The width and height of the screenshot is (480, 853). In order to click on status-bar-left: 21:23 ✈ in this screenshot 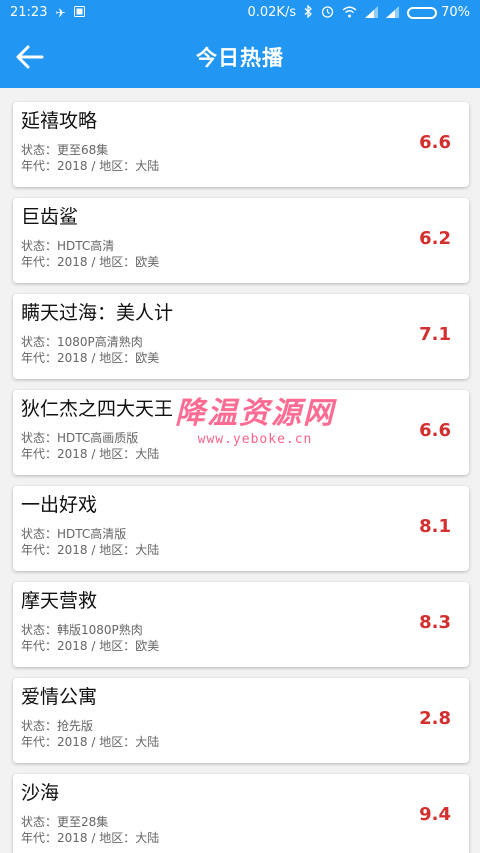, I will do `click(47, 12)`.